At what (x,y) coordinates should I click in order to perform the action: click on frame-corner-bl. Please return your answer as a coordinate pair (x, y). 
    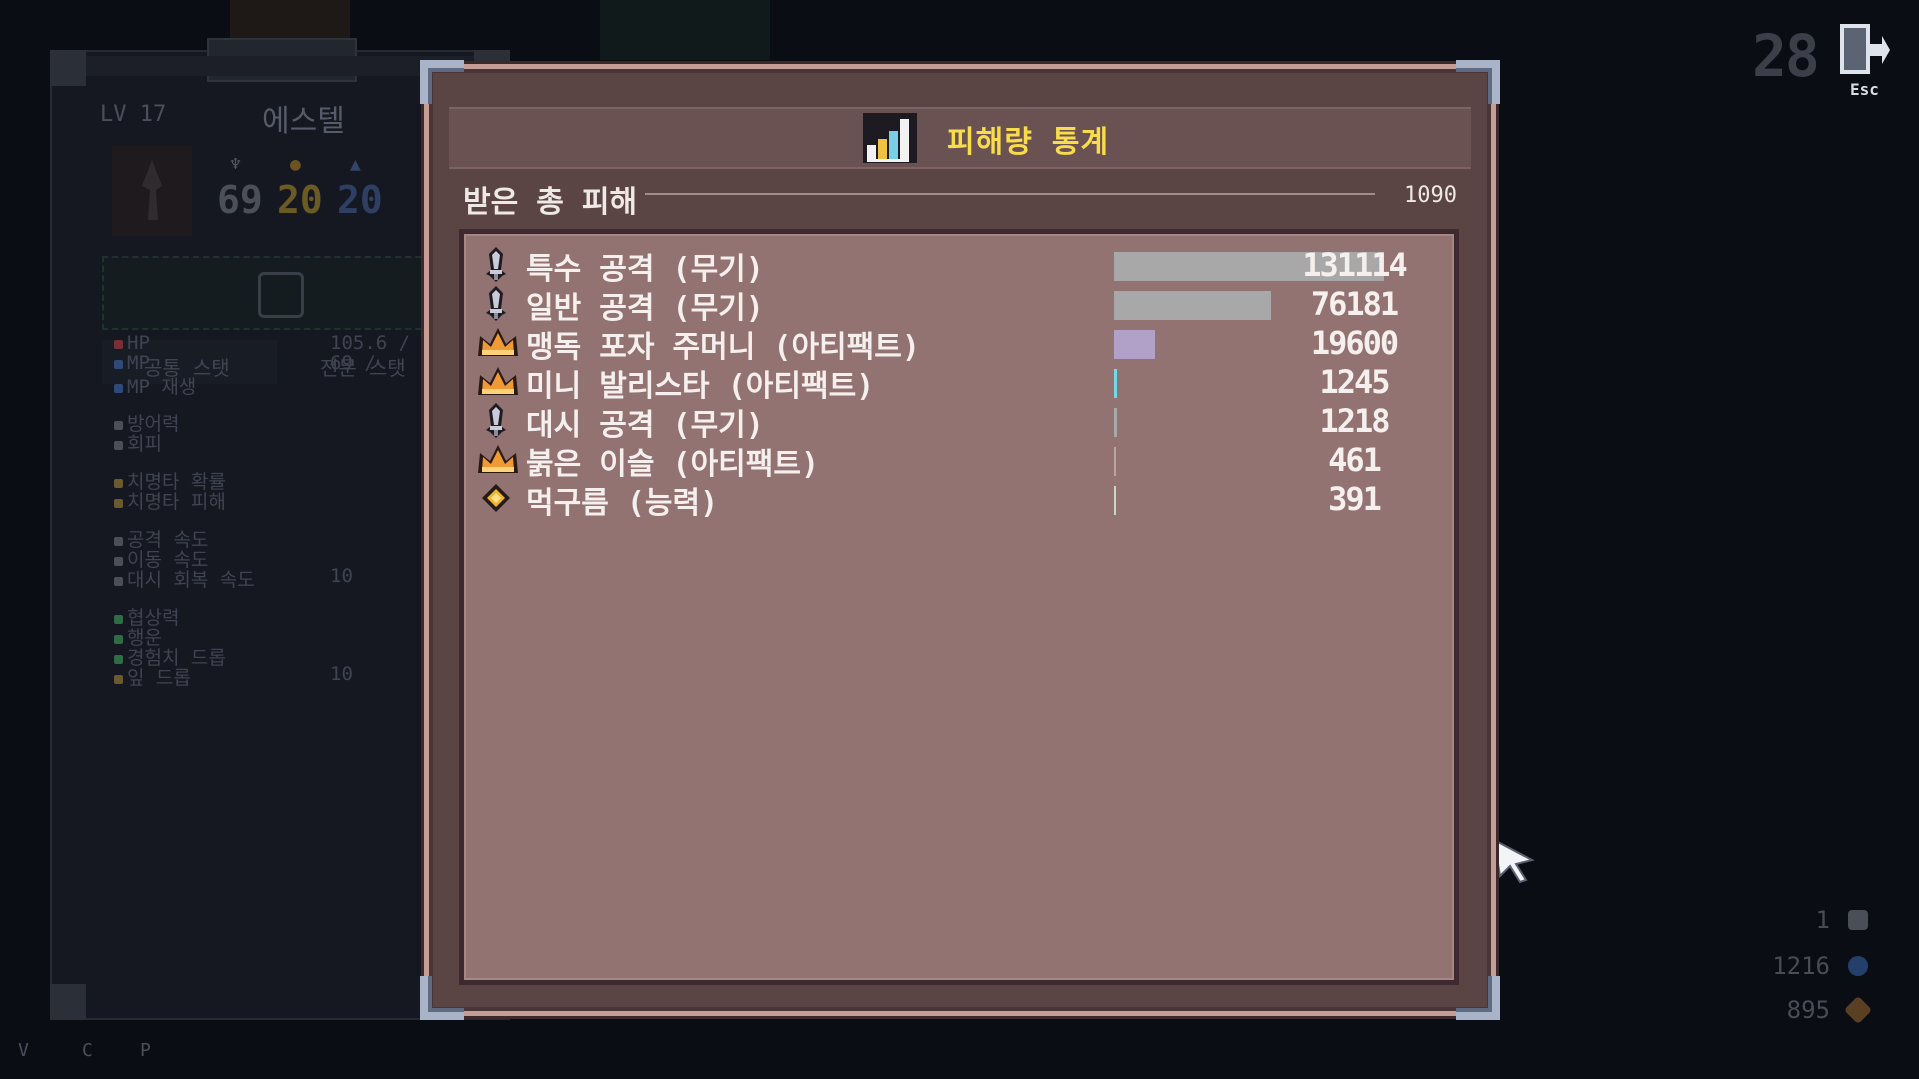
    Looking at the image, I should click on (442, 998).